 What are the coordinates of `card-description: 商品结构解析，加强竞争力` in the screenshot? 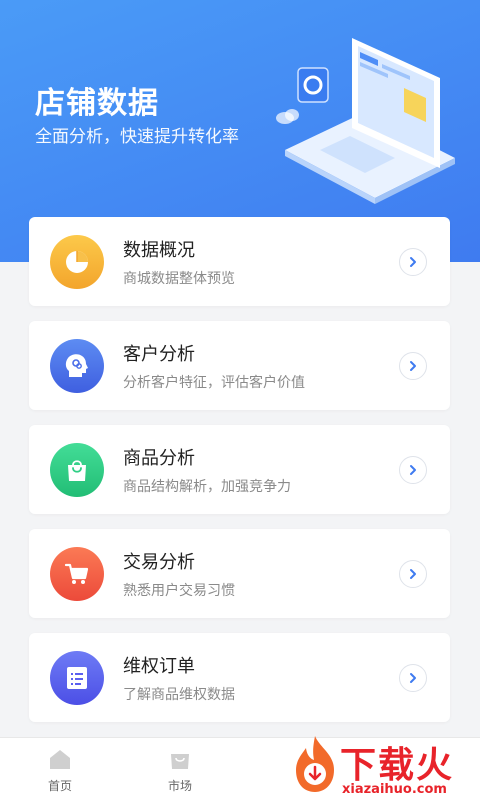 It's located at (207, 487).